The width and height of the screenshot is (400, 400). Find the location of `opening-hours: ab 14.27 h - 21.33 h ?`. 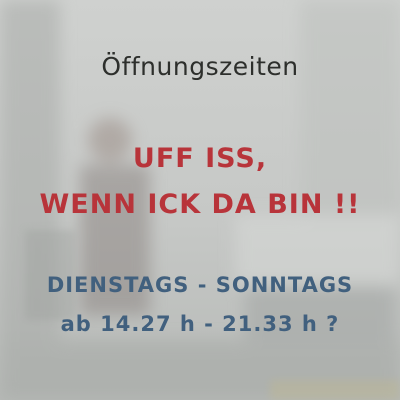

opening-hours: ab 14.27 h - 21.33 h ? is located at coordinates (200, 324).